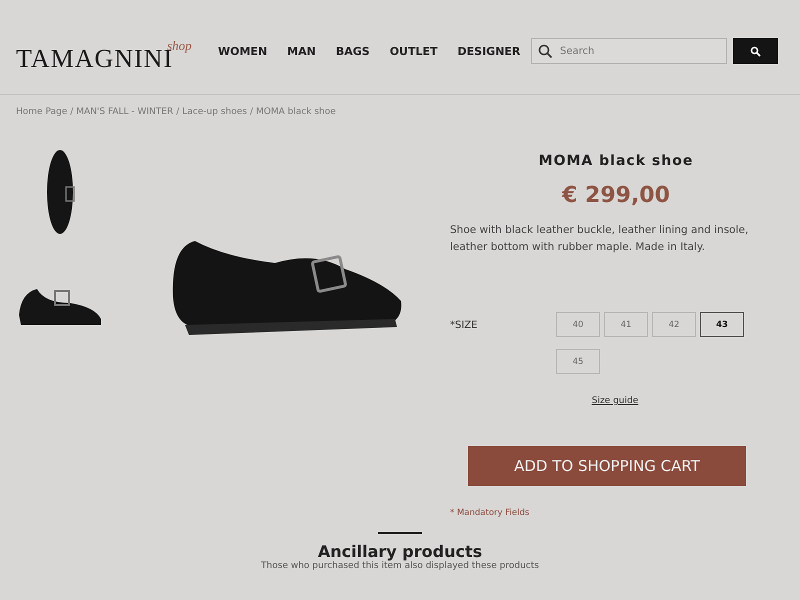 The height and width of the screenshot is (600, 800). Describe the element at coordinates (607, 466) in the screenshot. I see `add-to-cart-button: ADD TO SHOPPING CART` at that location.